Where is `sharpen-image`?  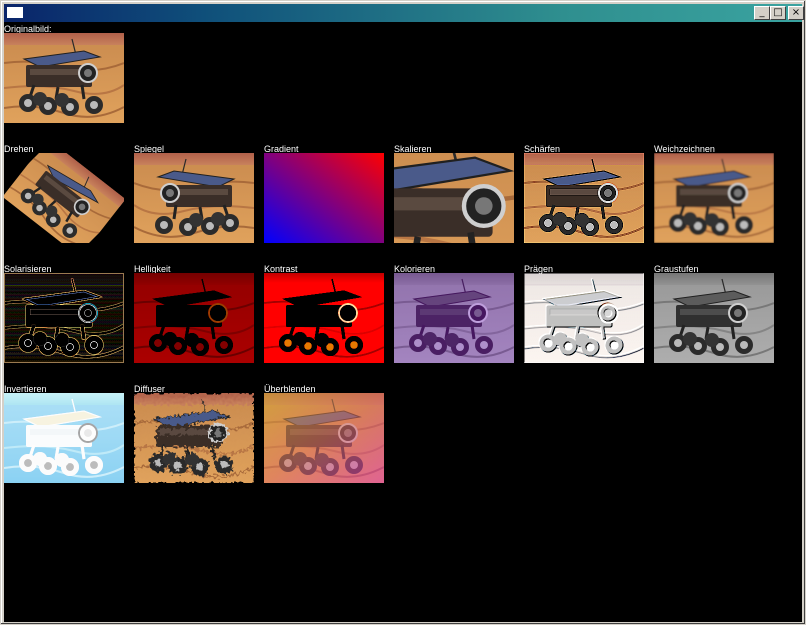
sharpen-image is located at coordinates (584, 198).